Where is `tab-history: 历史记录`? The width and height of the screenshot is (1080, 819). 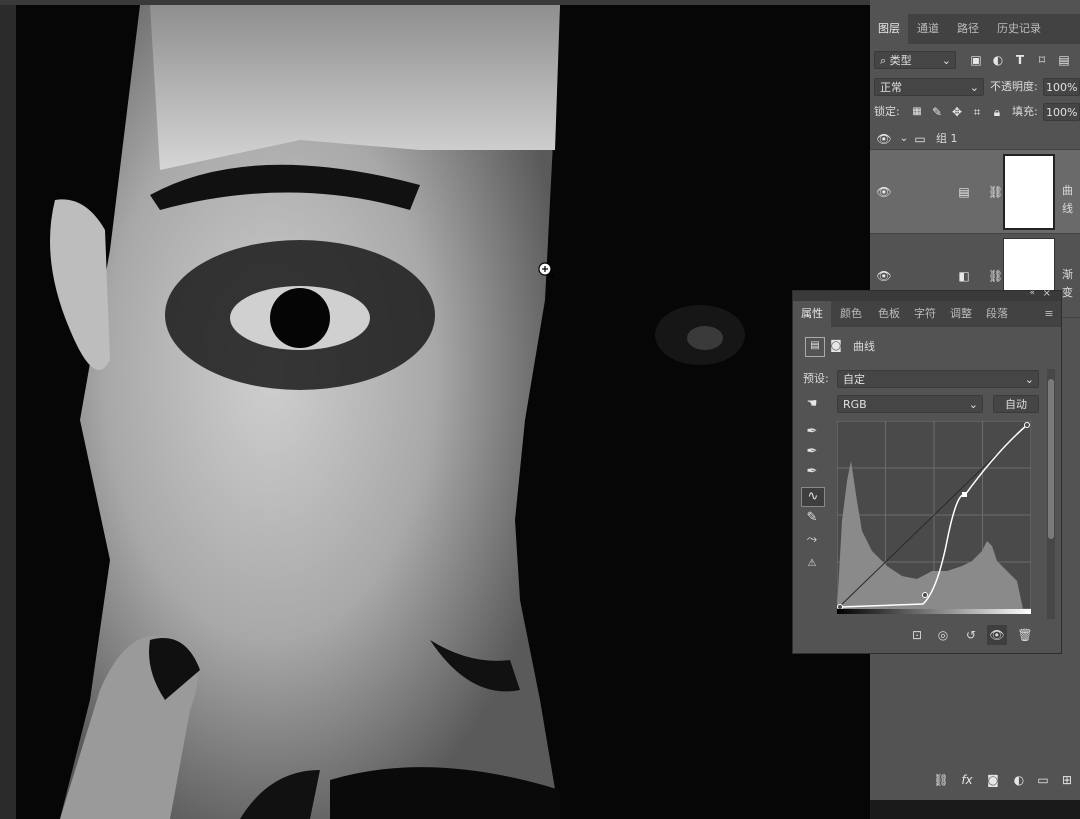
tab-history: 历史记录 is located at coordinates (1019, 29).